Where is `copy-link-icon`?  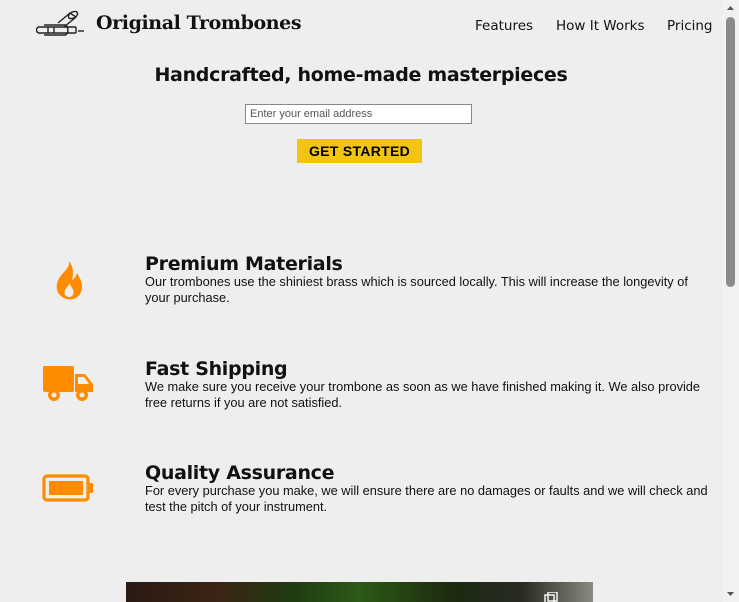
copy-link-icon is located at coordinates (551, 597).